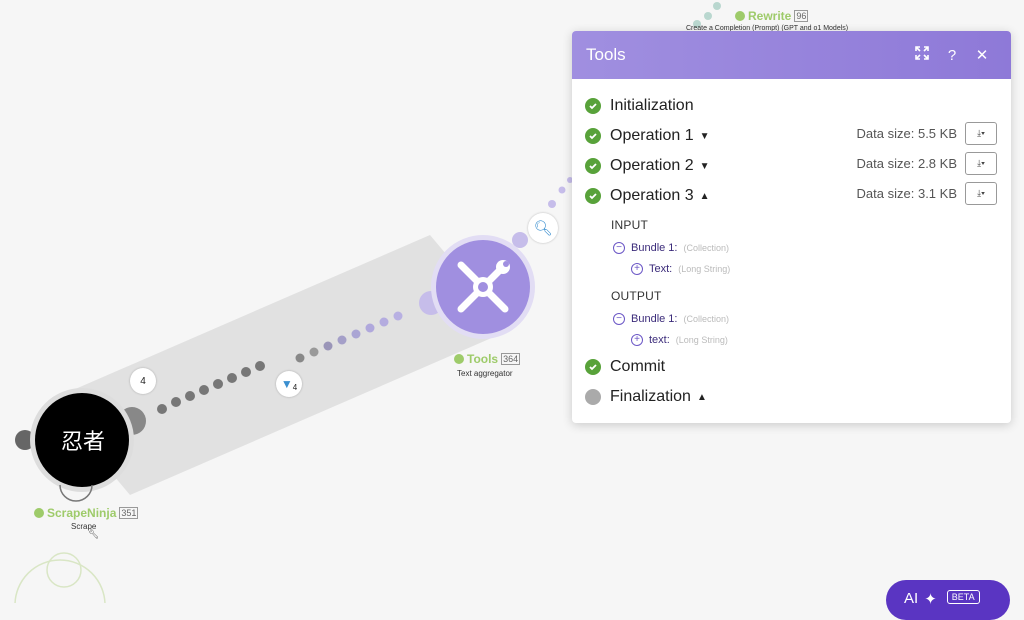  I want to click on wrench-icon: 🔧︎, so click(93, 534).